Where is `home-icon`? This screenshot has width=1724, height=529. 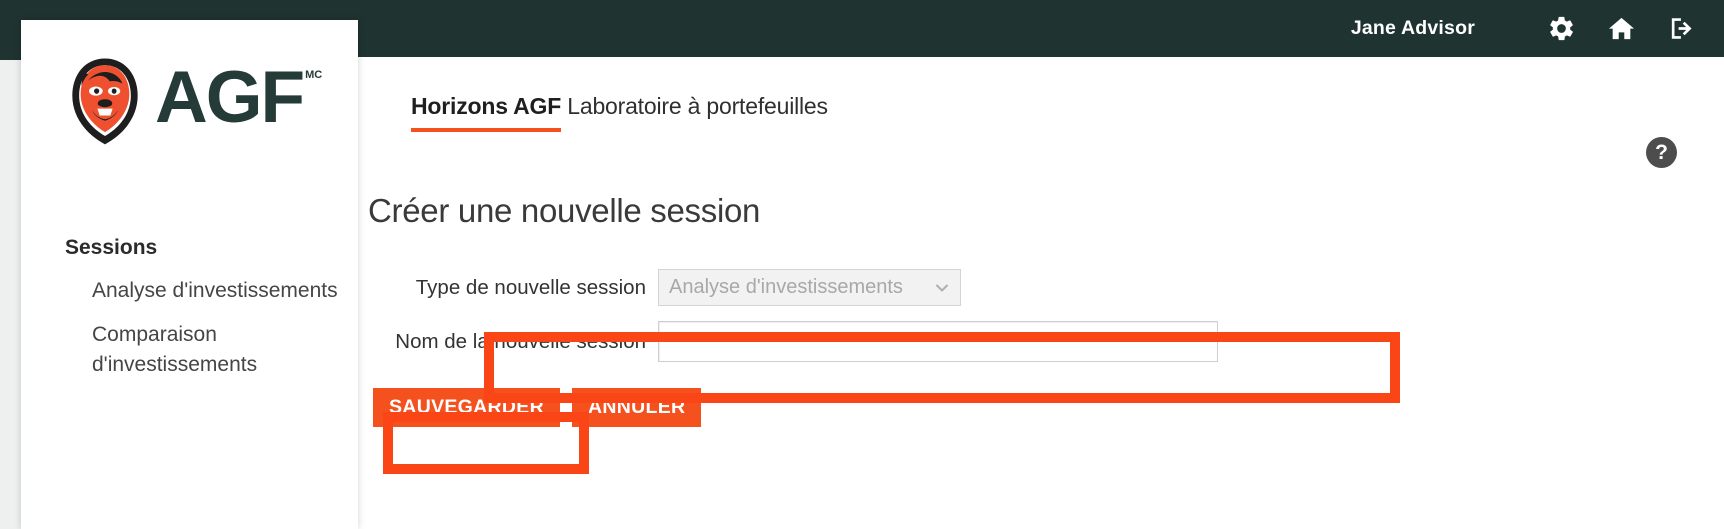
home-icon is located at coordinates (1621, 29).